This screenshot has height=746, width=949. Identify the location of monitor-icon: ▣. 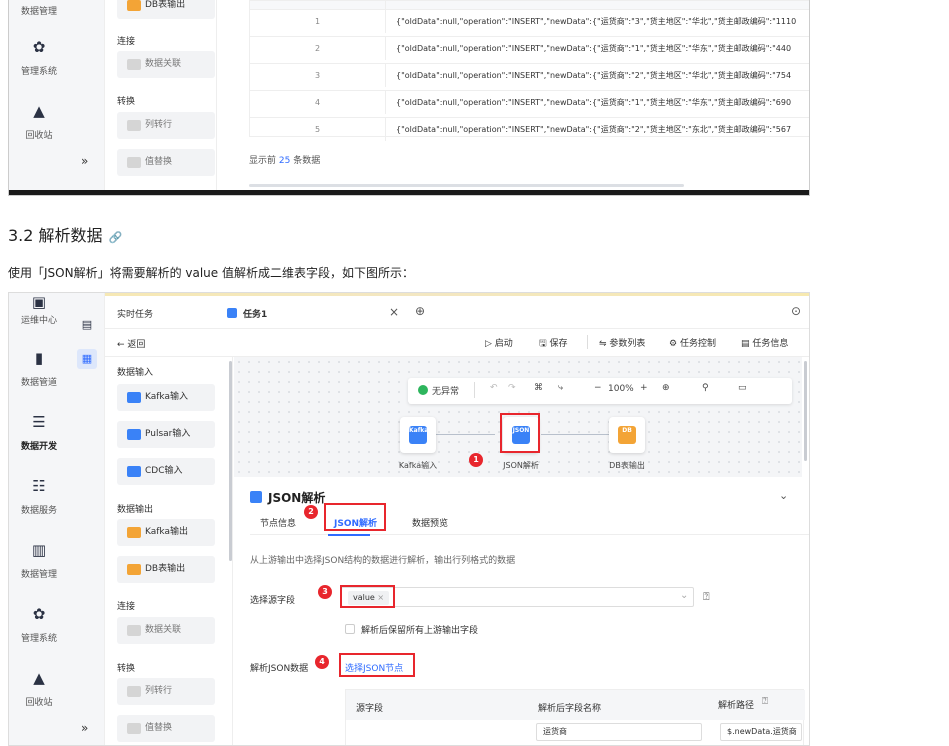
(39, 302).